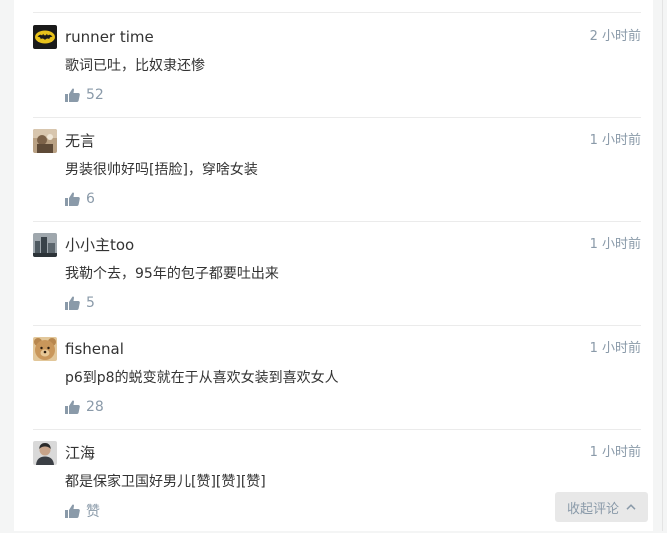  I want to click on like-count: 28, so click(95, 407).